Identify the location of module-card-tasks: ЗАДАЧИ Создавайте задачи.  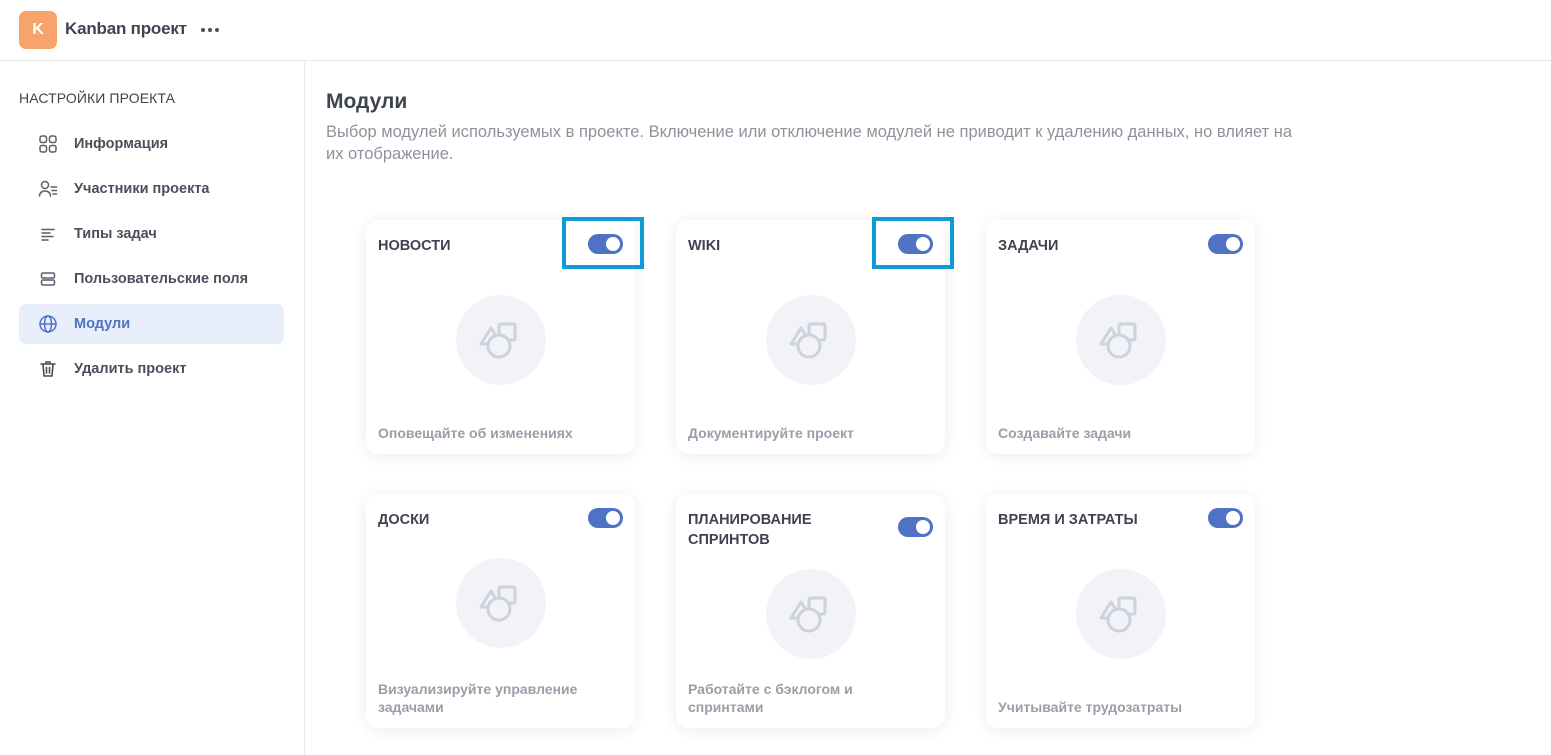
(1120, 337).